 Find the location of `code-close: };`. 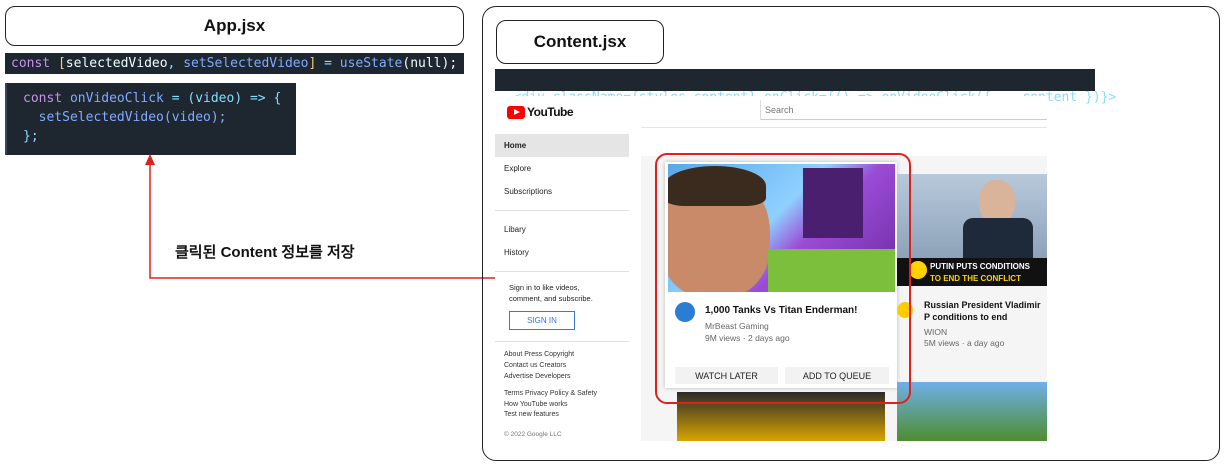

code-close: }; is located at coordinates (31, 136).